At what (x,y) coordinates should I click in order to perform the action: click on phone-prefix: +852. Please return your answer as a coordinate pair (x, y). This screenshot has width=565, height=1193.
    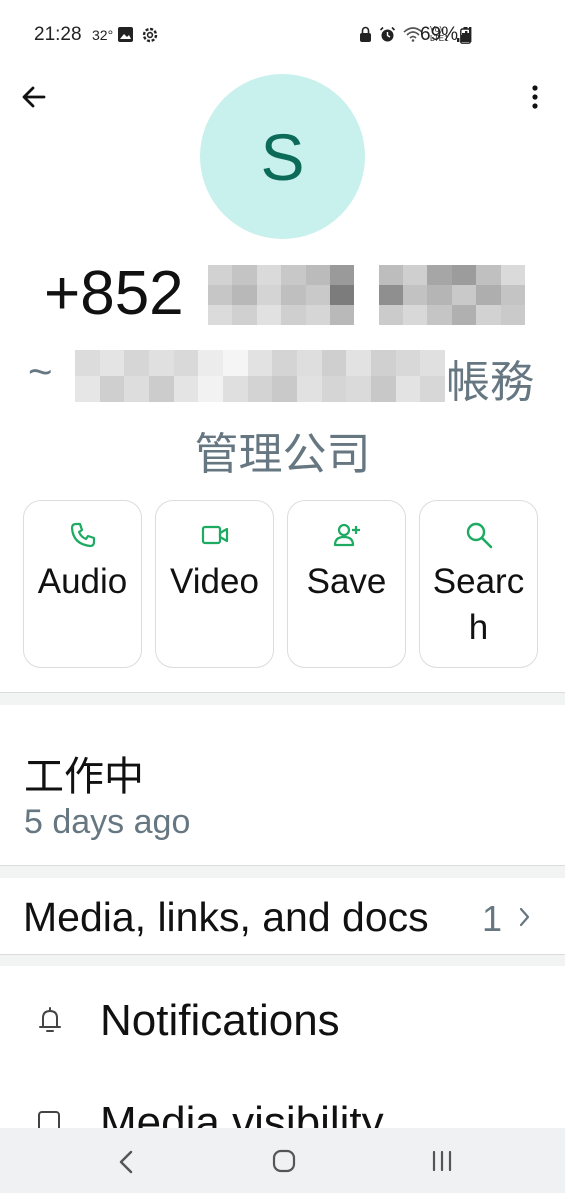
    Looking at the image, I should click on (114, 293).